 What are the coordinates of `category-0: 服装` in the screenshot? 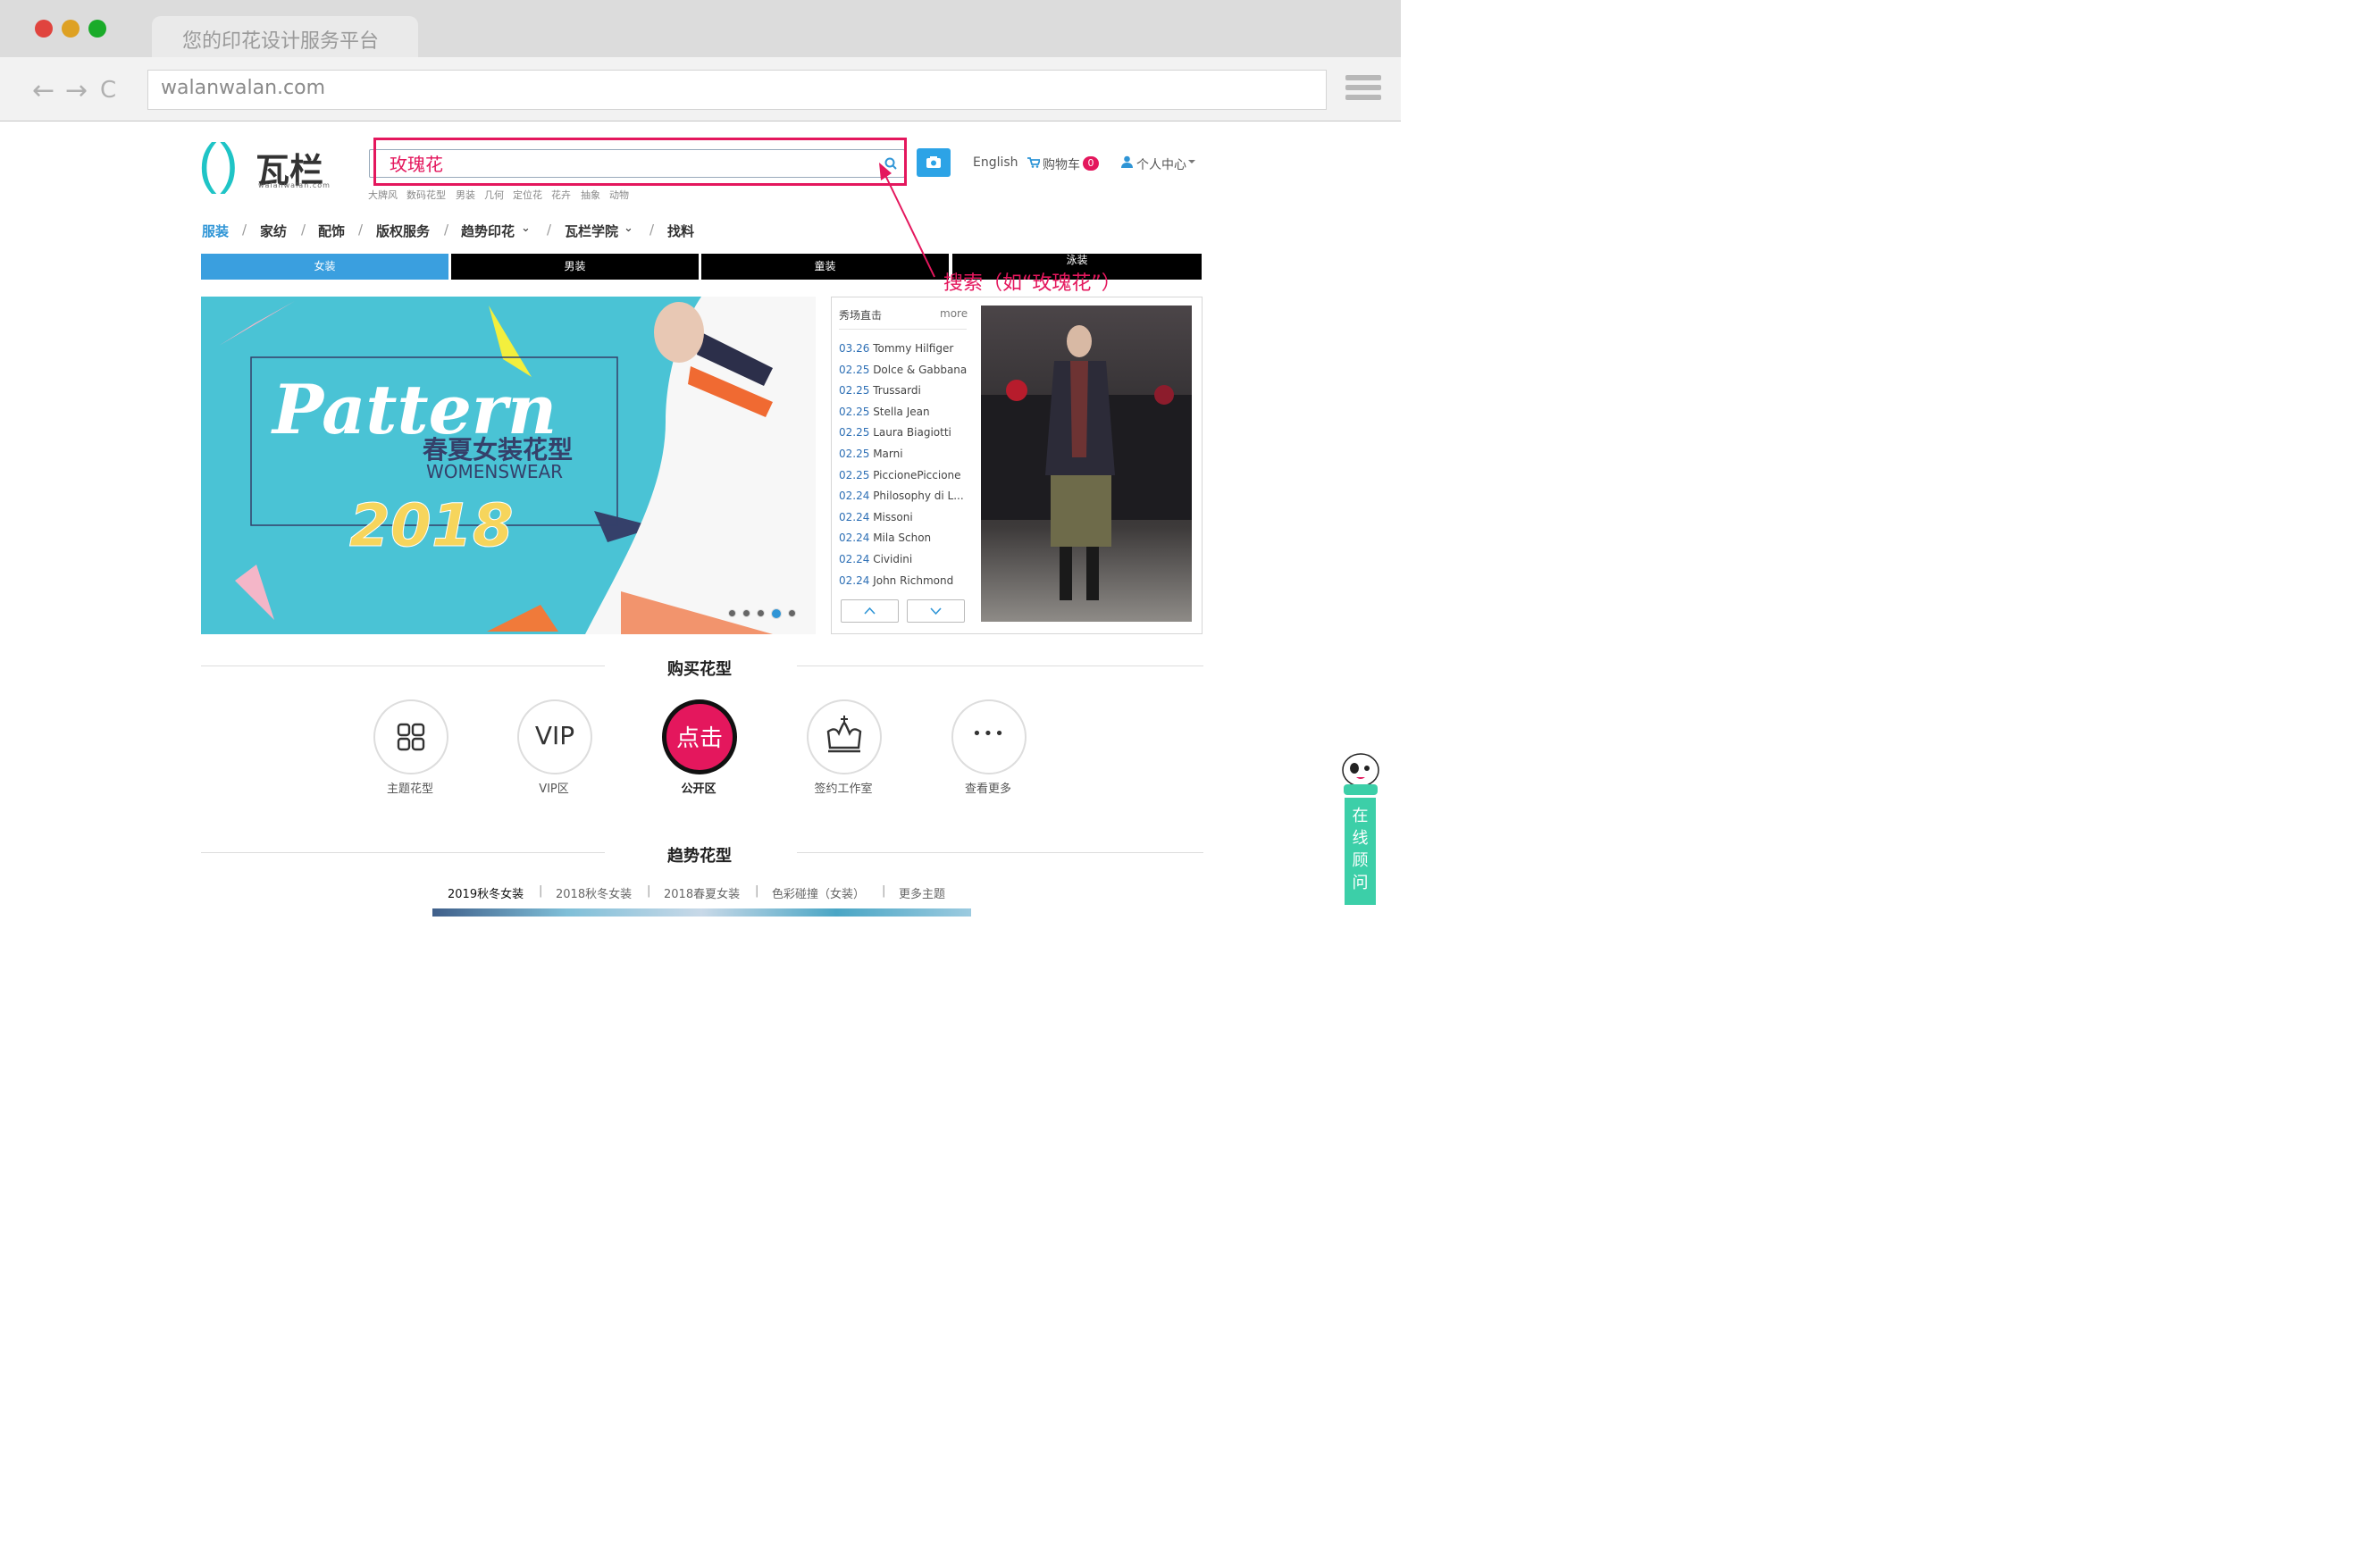 It's located at (215, 231).